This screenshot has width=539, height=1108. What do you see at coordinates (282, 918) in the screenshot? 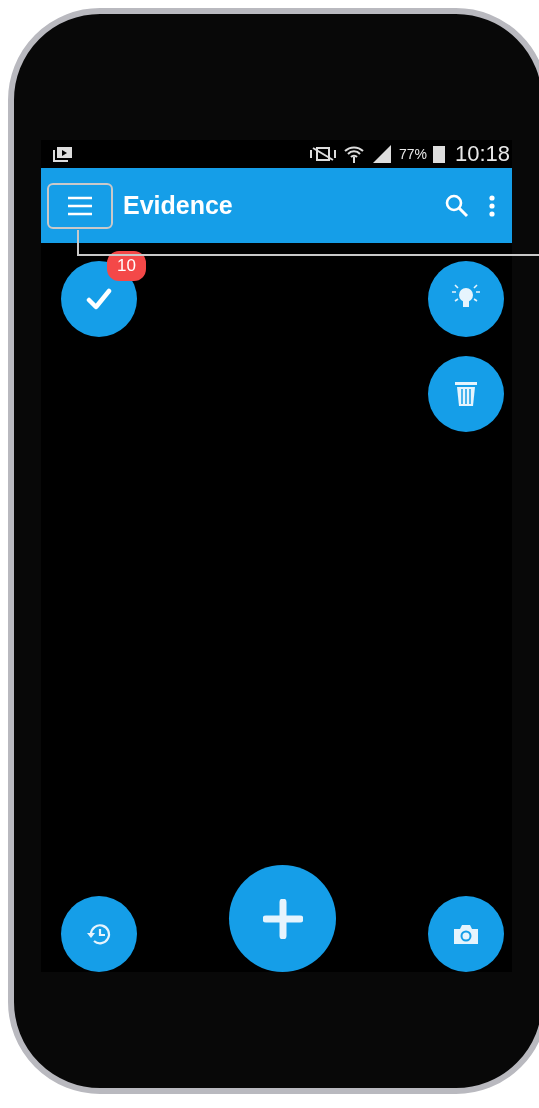
I see `plus-icon` at bounding box center [282, 918].